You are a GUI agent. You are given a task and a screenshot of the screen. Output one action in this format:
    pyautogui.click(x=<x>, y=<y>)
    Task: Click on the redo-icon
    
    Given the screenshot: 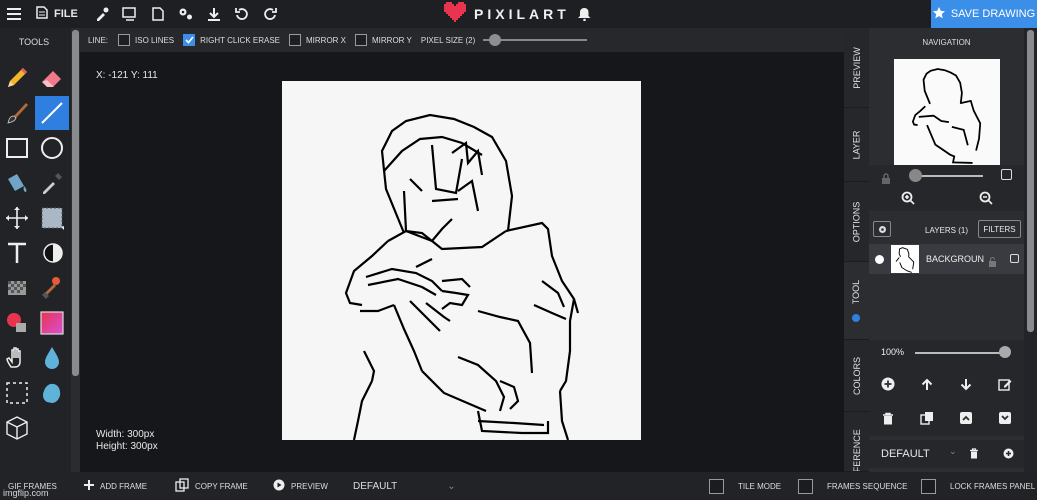 What is the action you would take?
    pyautogui.click(x=270, y=14)
    